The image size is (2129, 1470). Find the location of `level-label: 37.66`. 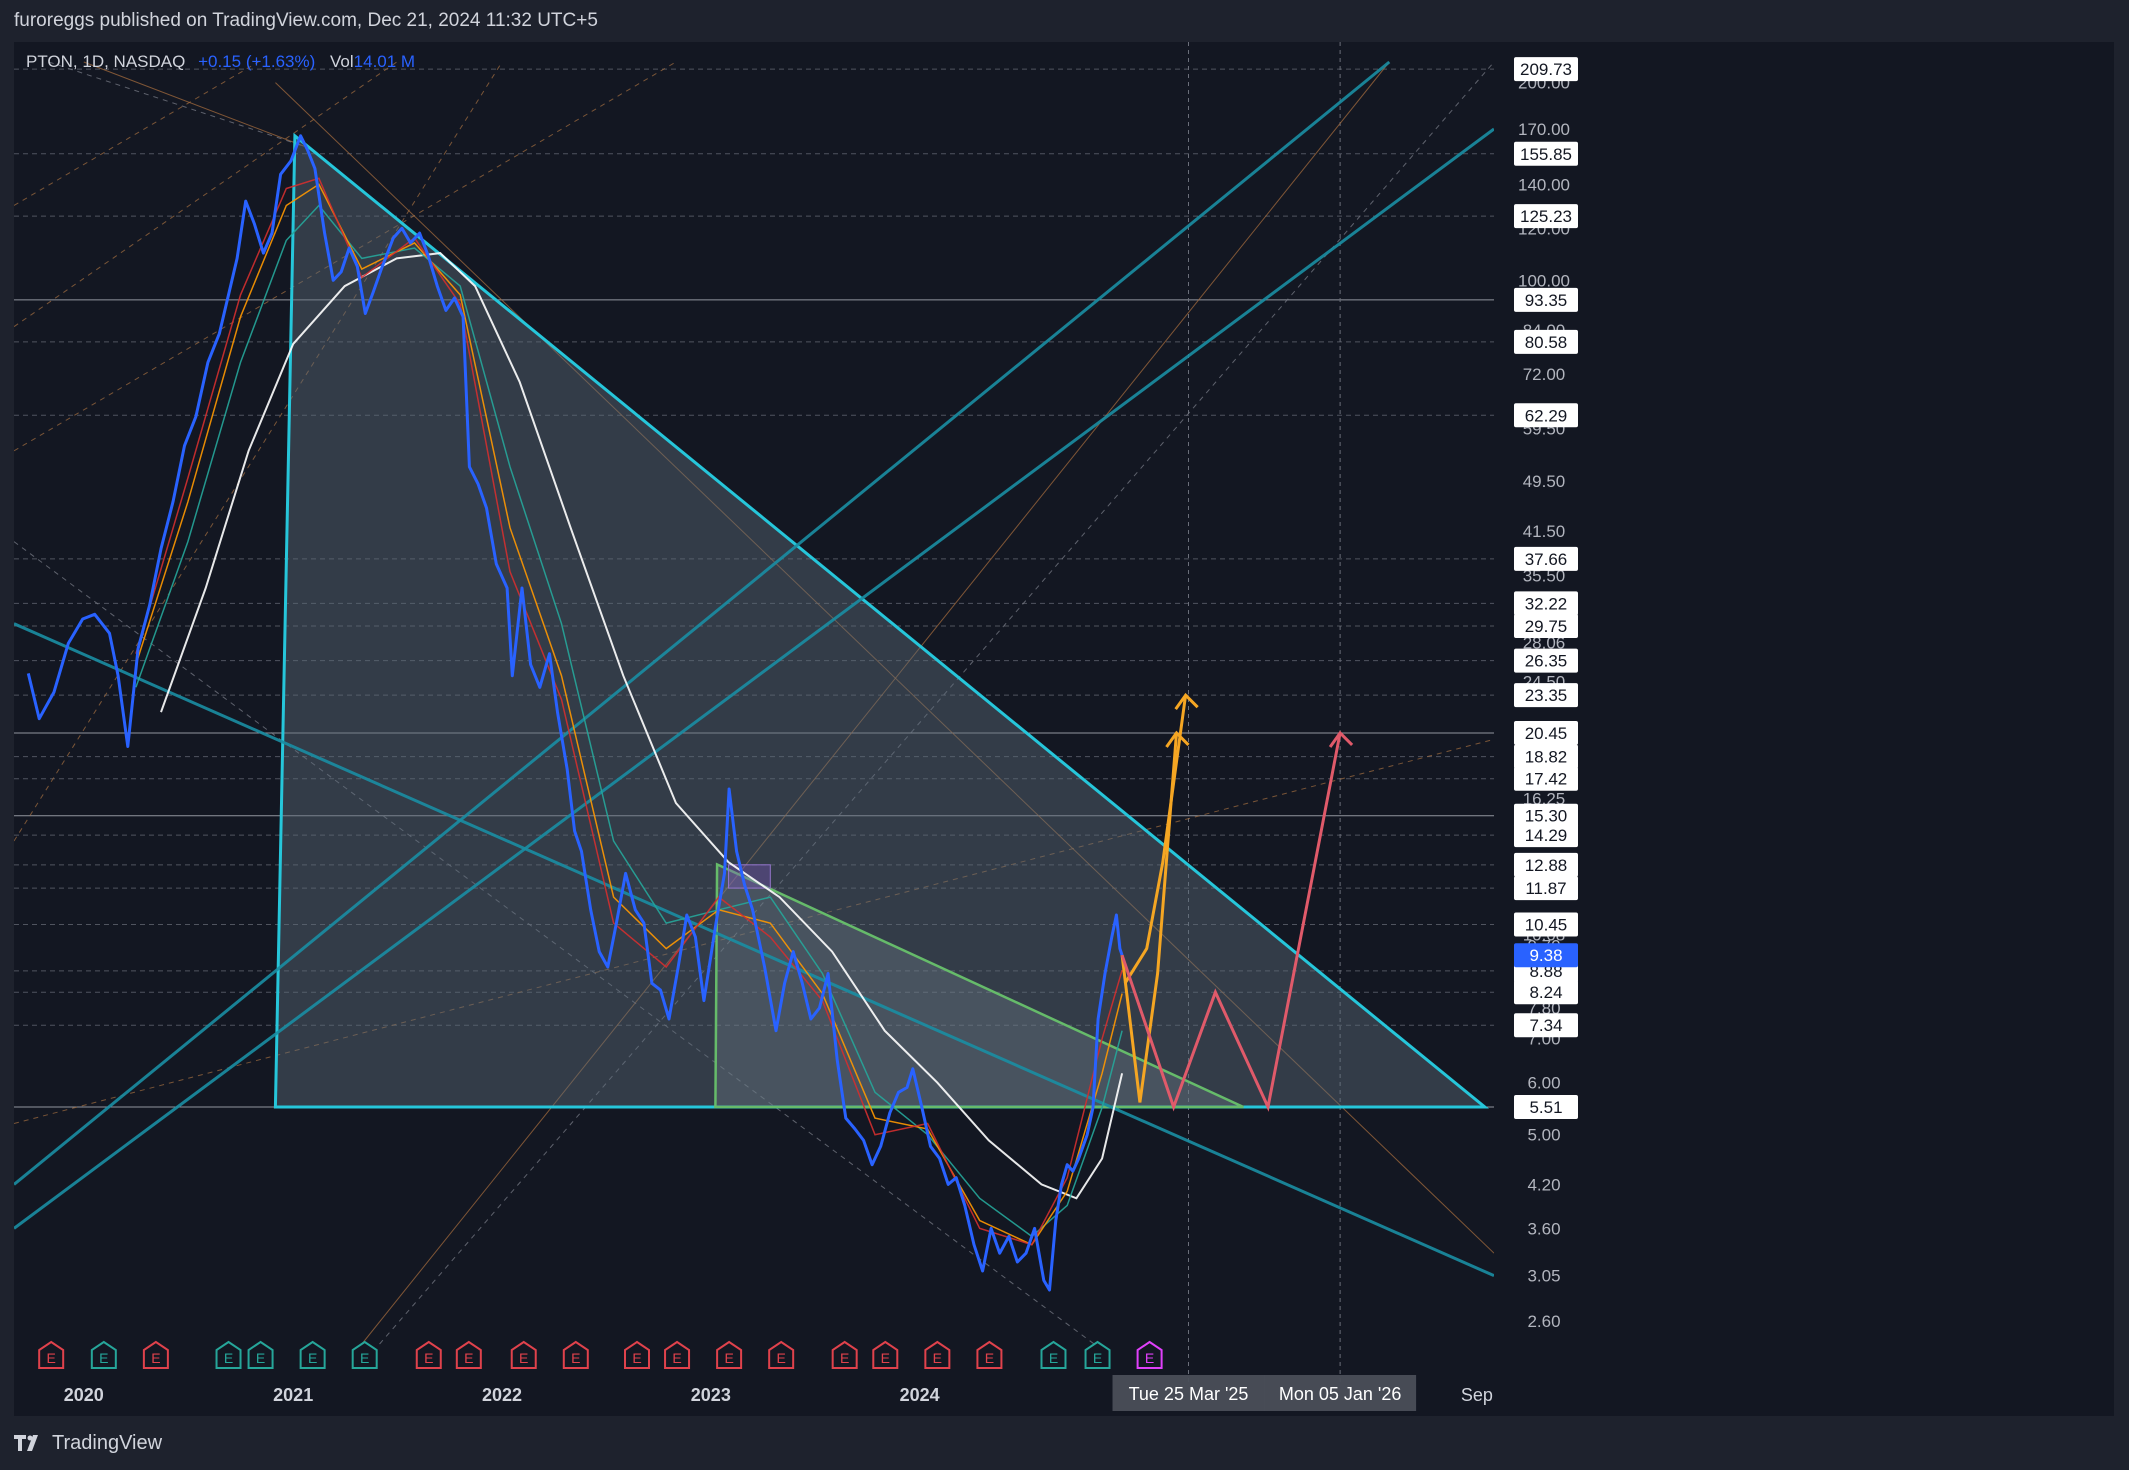

level-label: 37.66 is located at coordinates (1546, 559).